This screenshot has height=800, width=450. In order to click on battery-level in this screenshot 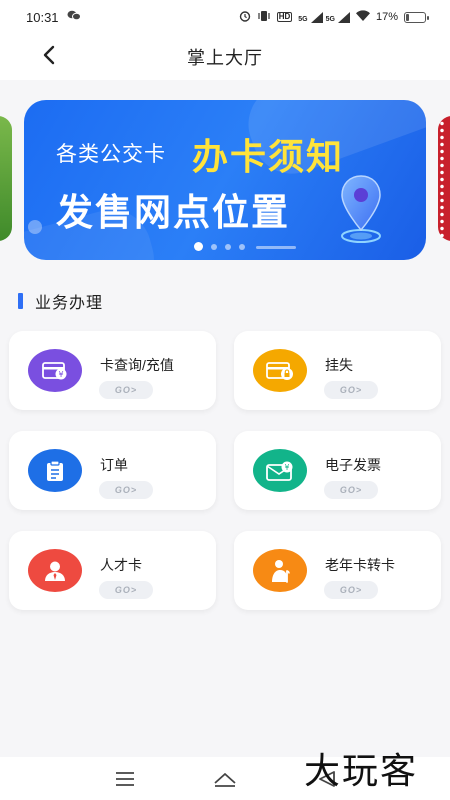, I will do `click(407, 17)`.